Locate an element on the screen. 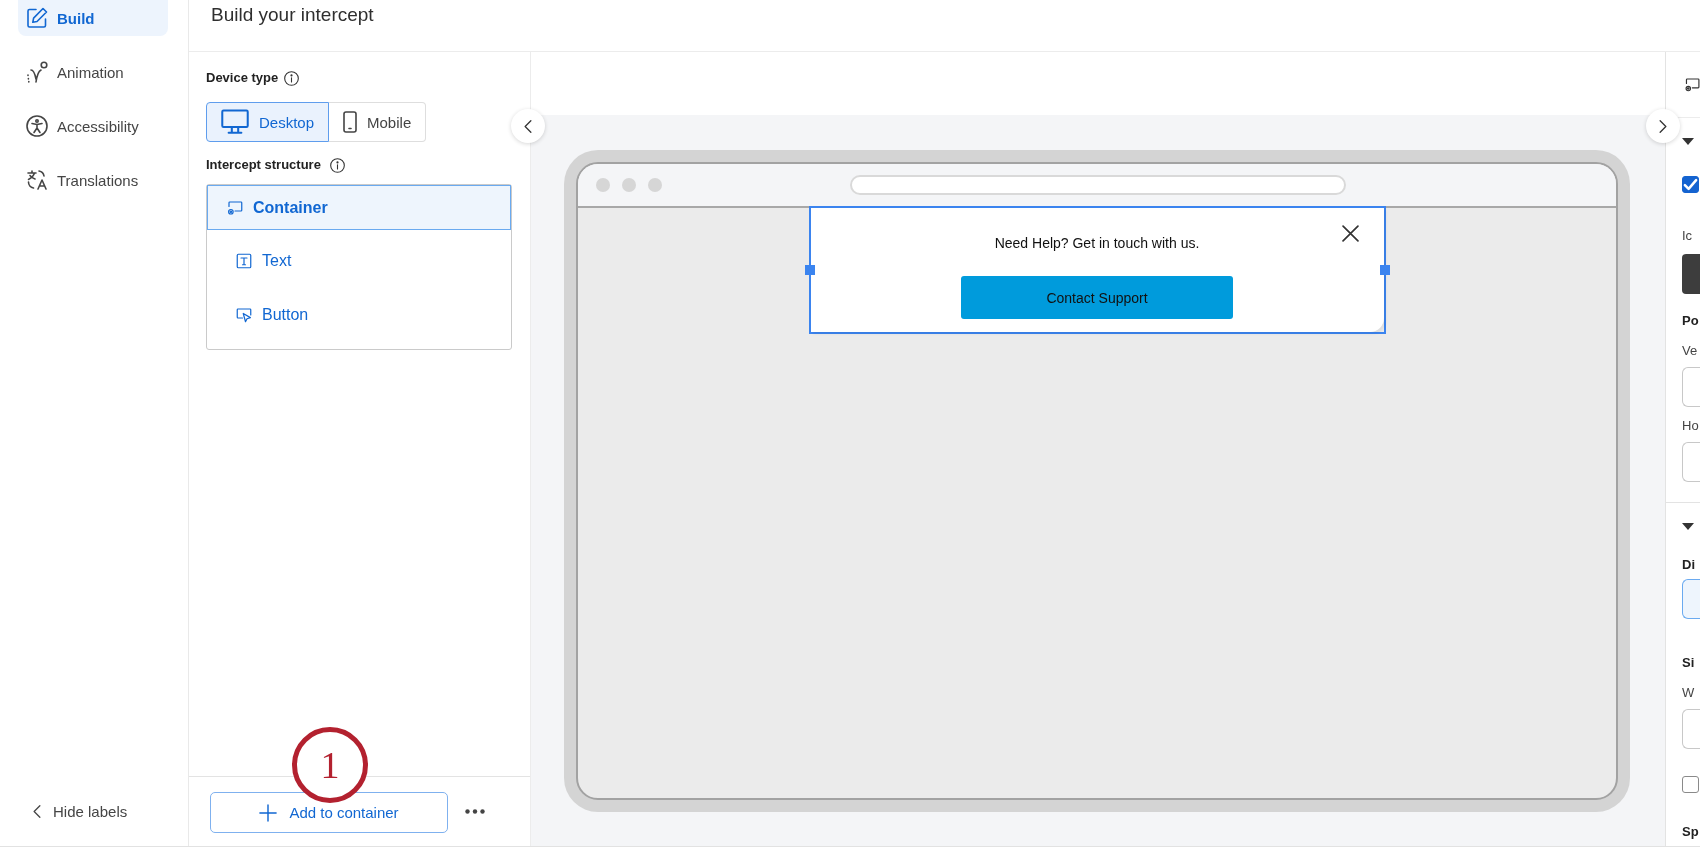  more-icon is located at coordinates (475, 811).